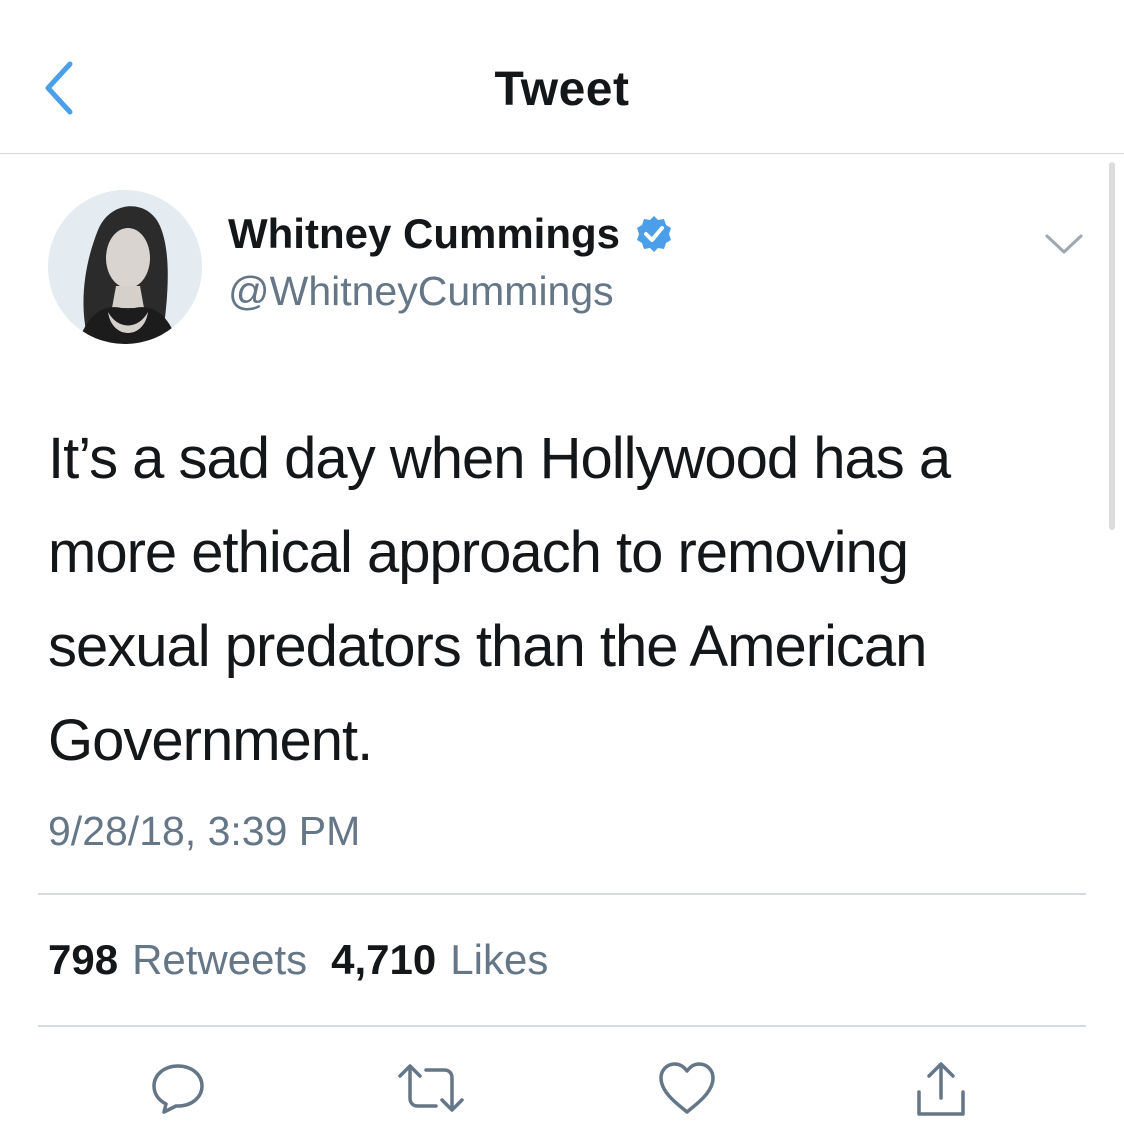 This screenshot has height=1124, width=1124. I want to click on tweet-menu-button, so click(1064, 244).